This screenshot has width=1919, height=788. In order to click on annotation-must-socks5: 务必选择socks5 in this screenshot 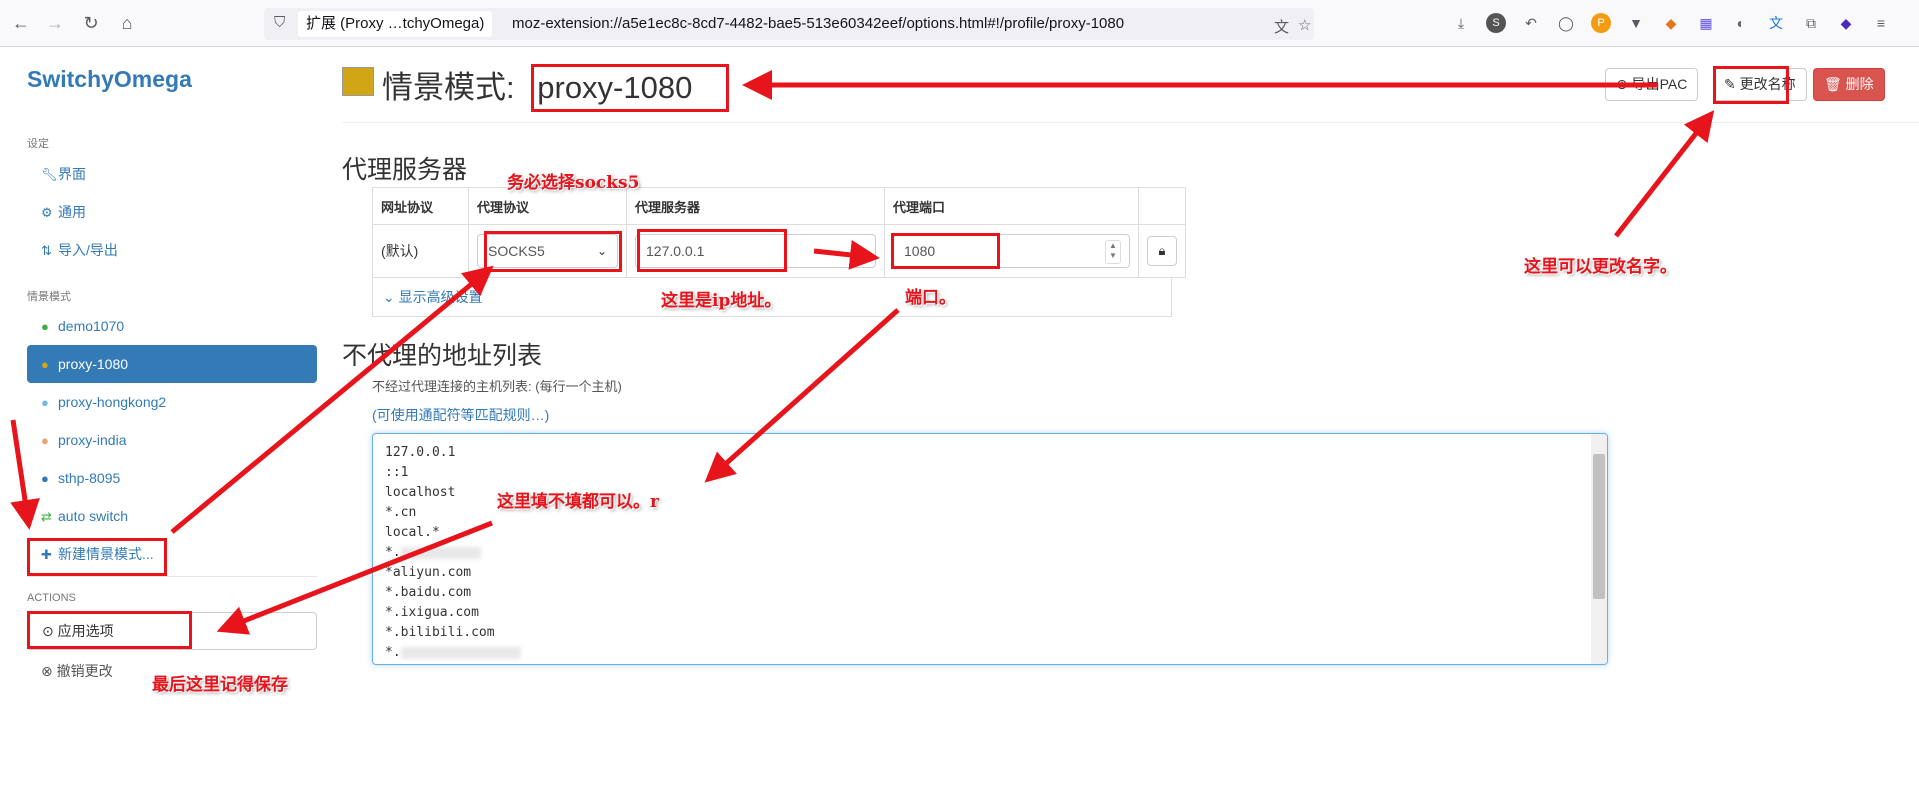, I will do `click(573, 183)`.